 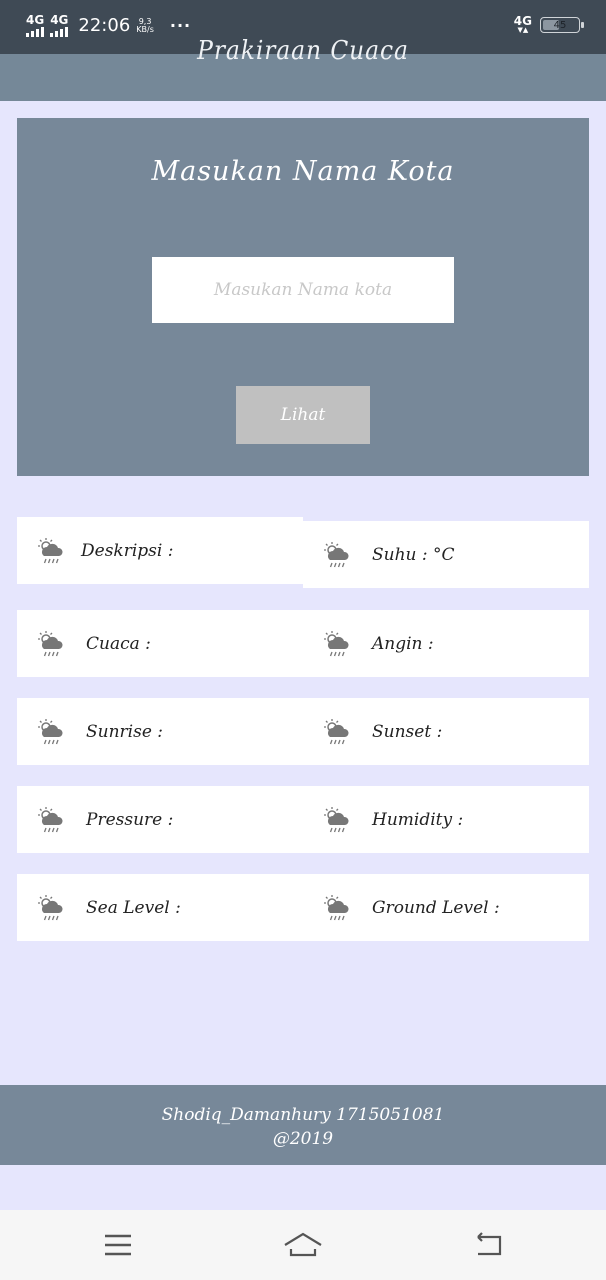 I want to click on info-card-deskripsi: Deskripsi :, so click(x=160, y=550).